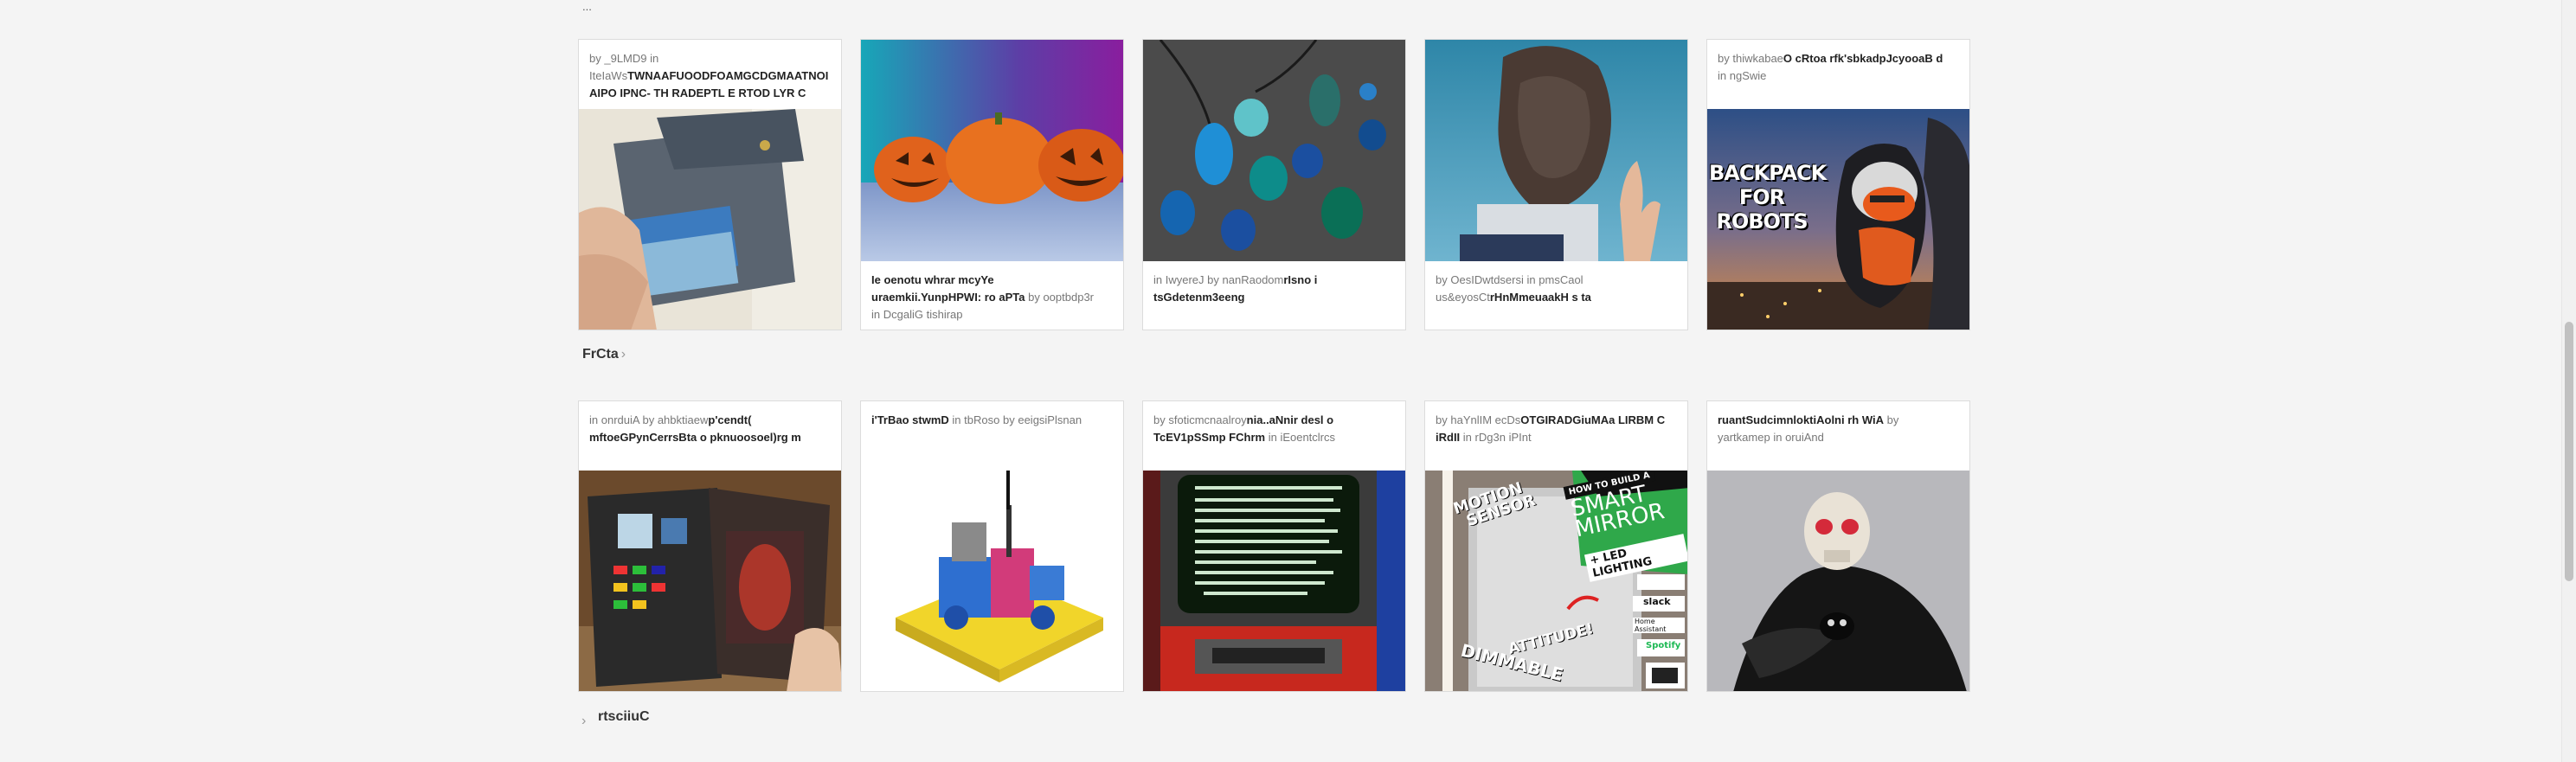 The width and height of the screenshot is (2576, 762). I want to click on card-title-cont: tsGdetenm3eeng, so click(1199, 297).